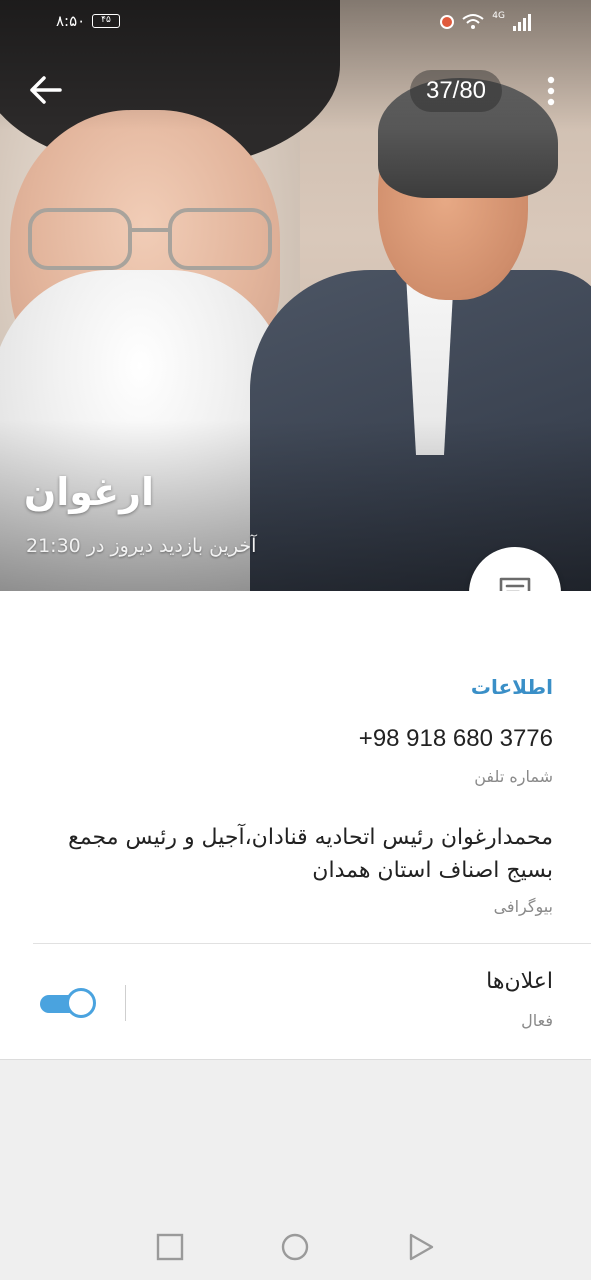 The height and width of the screenshot is (1280, 591). What do you see at coordinates (150, 239) in the screenshot?
I see `poster-glasses` at bounding box center [150, 239].